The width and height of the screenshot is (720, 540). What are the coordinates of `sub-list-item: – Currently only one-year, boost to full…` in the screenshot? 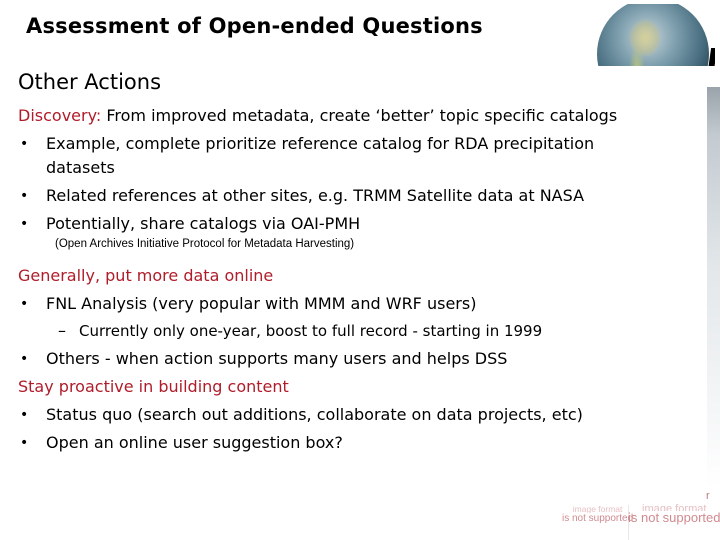 It's located at (350, 331).